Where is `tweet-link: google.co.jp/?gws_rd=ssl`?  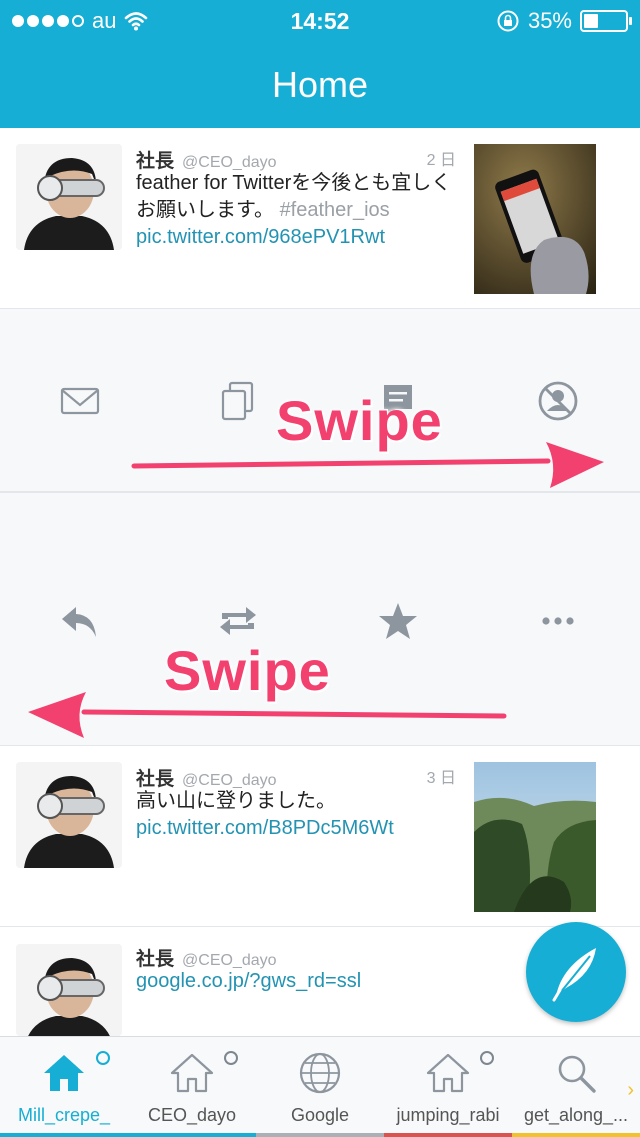
tweet-link: google.co.jp/?gws_rd=ssl is located at coordinates (296, 981).